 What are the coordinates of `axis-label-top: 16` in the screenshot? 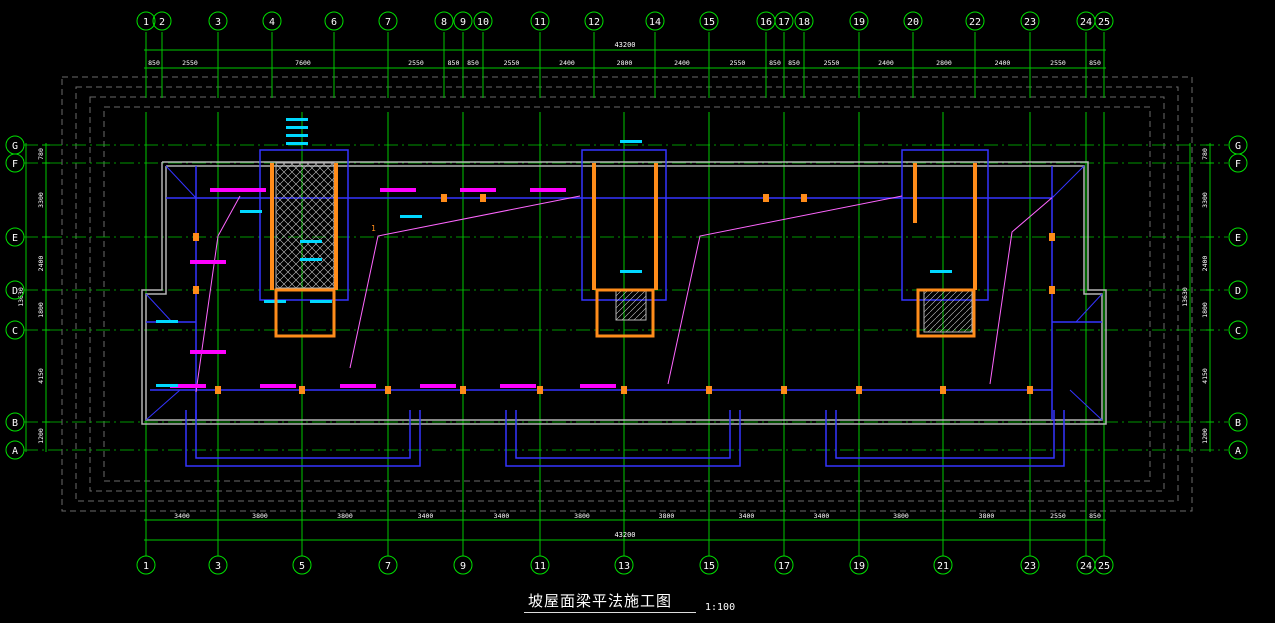 It's located at (766, 22).